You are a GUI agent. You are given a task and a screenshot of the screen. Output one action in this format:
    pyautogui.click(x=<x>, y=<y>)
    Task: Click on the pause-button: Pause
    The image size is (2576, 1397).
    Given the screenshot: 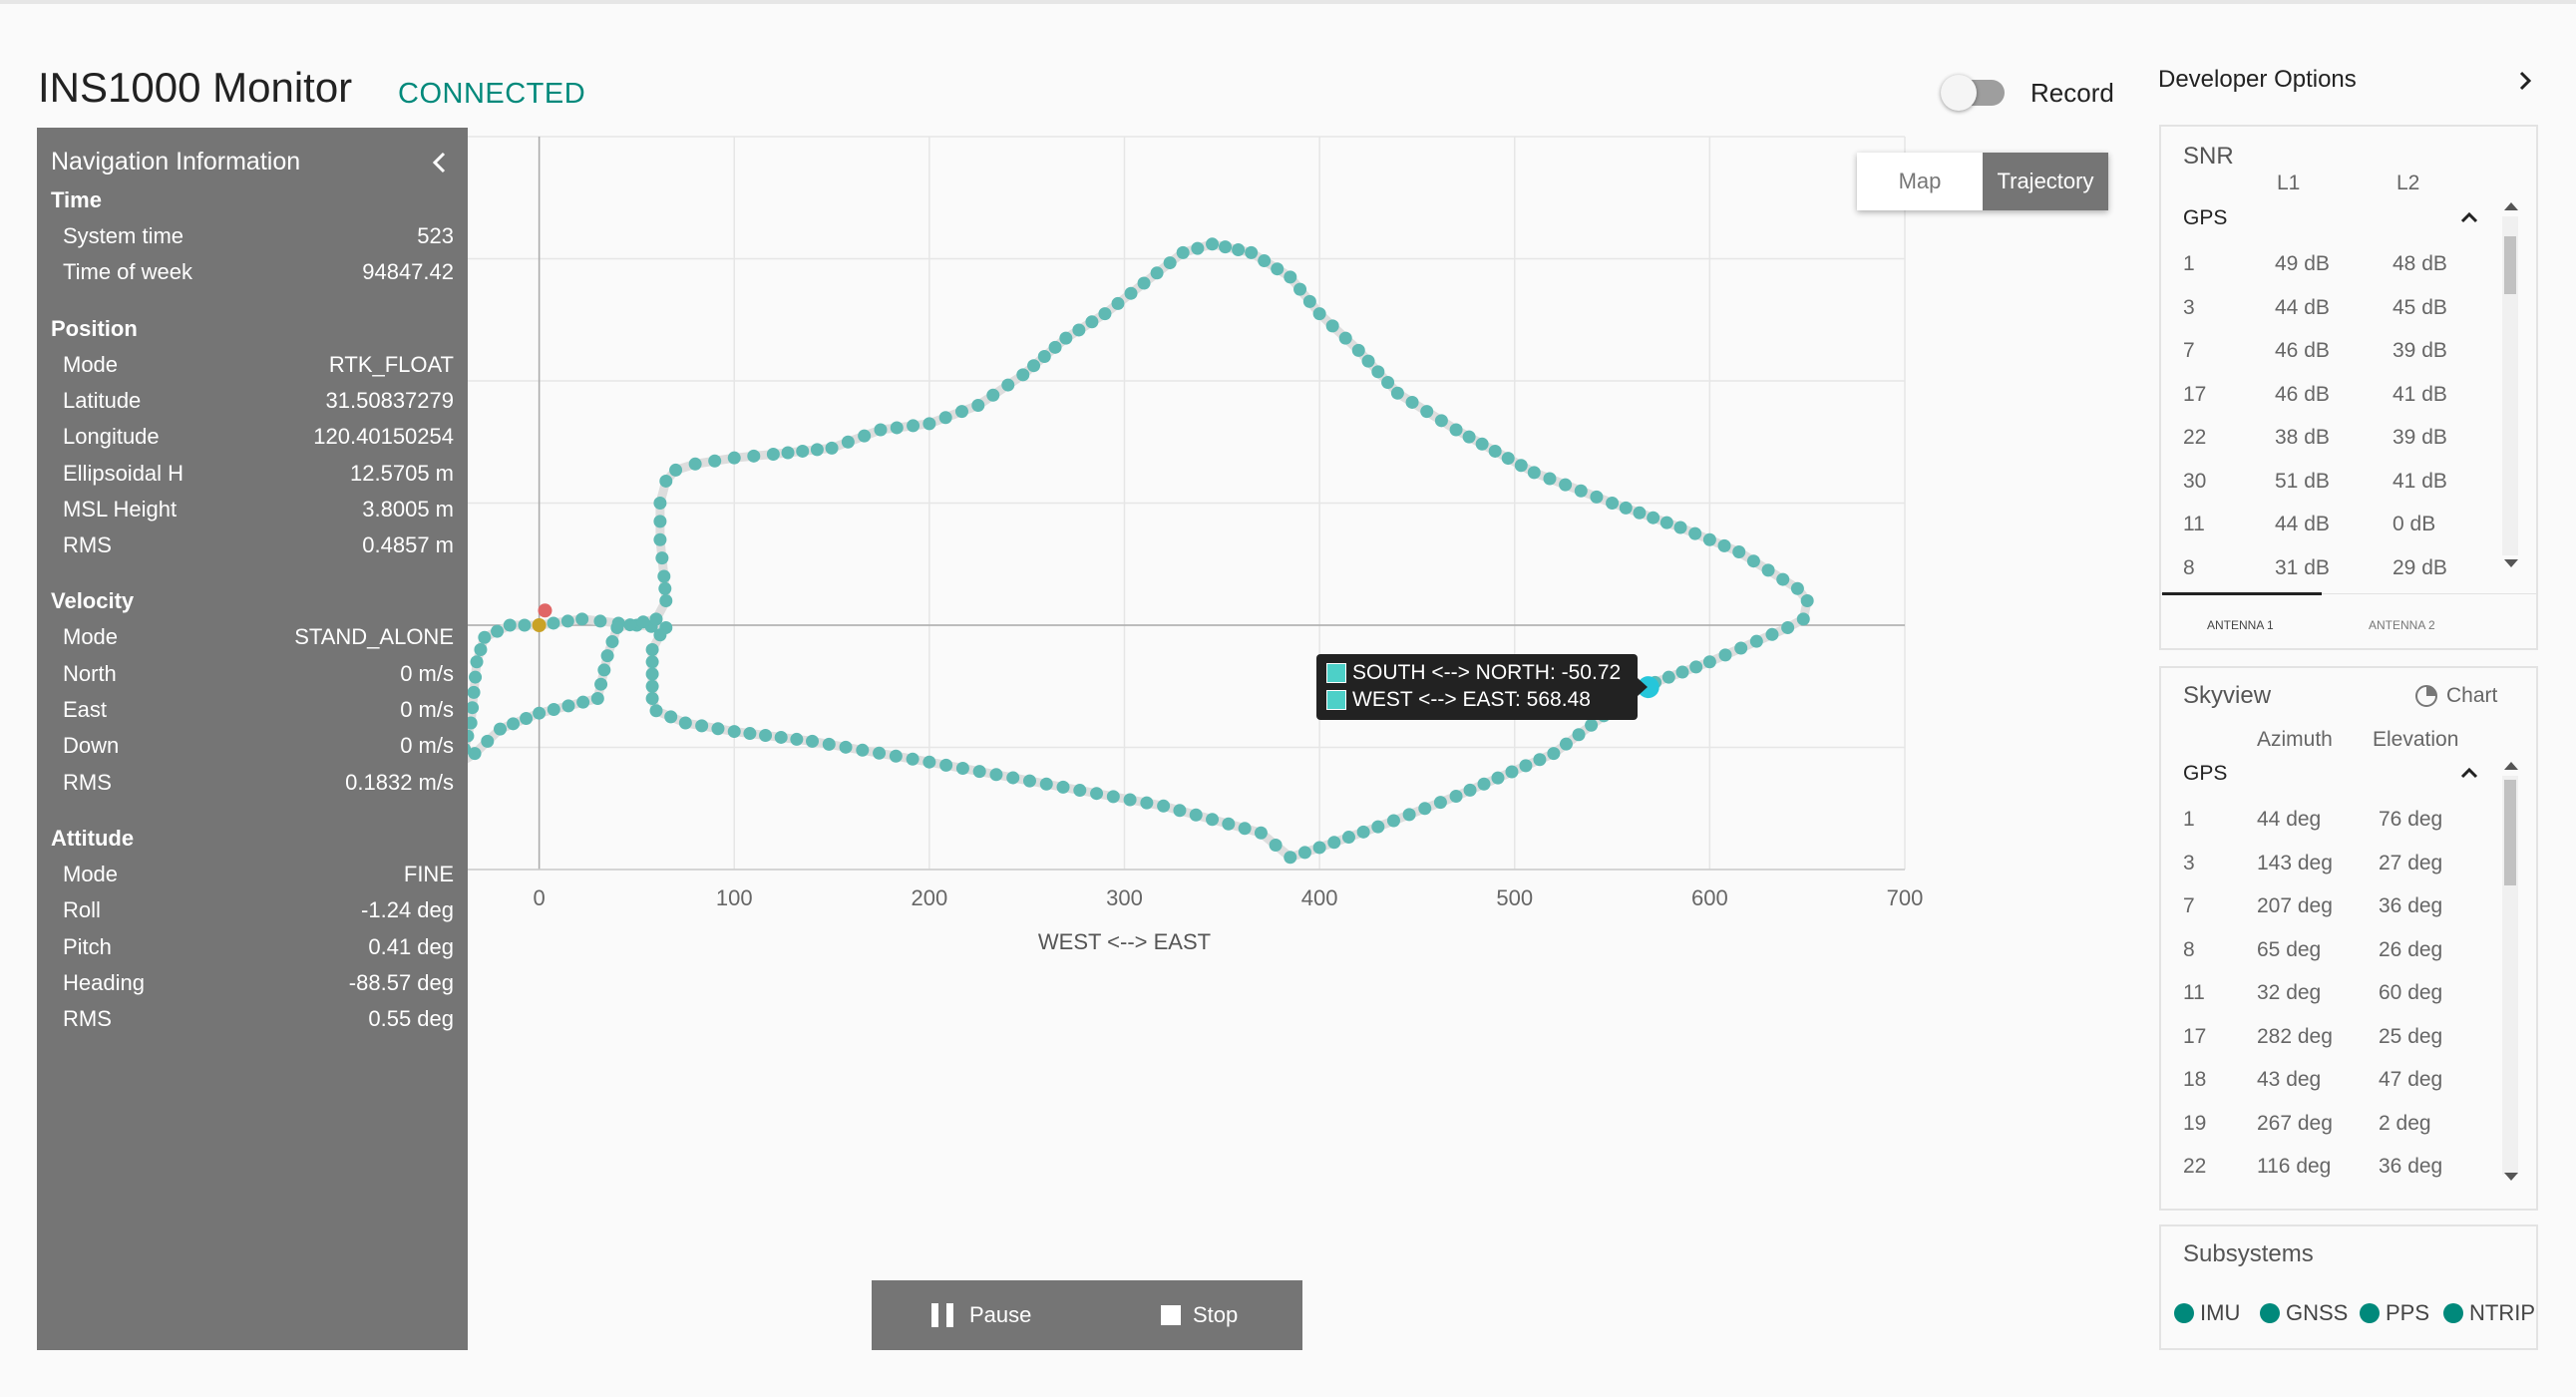 What is the action you would take?
    pyautogui.click(x=981, y=1315)
    